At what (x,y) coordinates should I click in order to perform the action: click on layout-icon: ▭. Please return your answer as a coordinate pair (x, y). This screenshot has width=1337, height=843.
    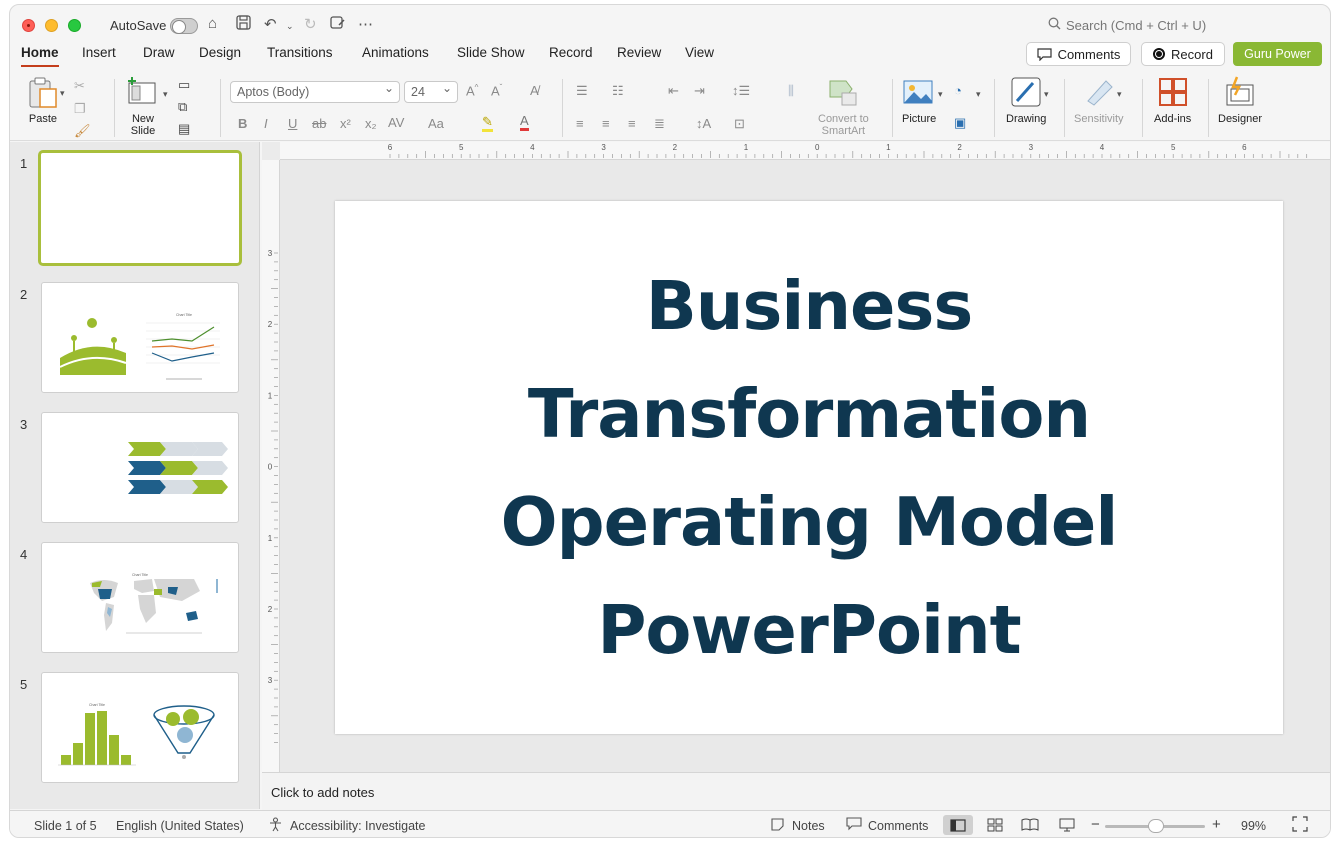
    Looking at the image, I should click on (184, 85).